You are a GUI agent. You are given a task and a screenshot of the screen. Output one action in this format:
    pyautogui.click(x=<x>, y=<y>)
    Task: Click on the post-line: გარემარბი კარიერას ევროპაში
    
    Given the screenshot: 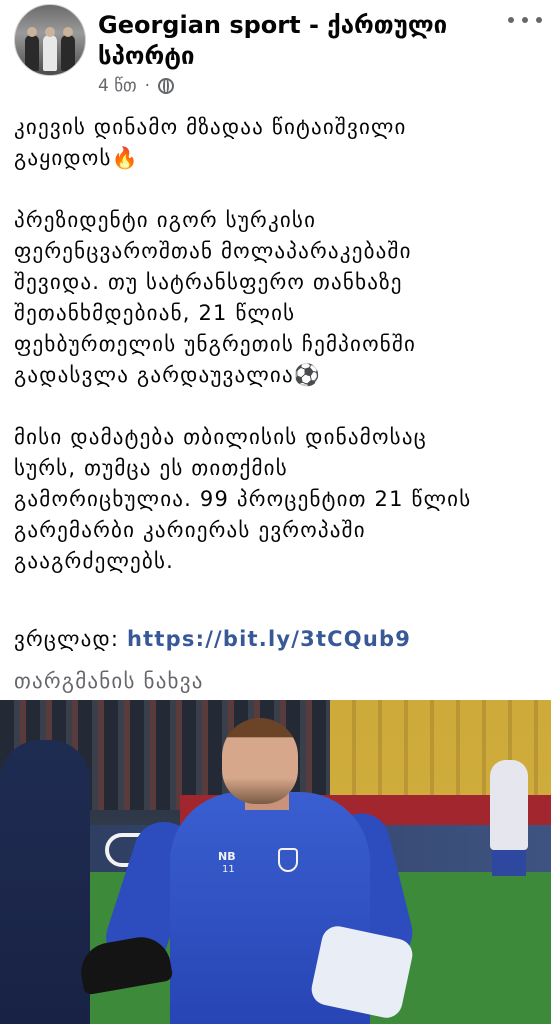 What is the action you would take?
    pyautogui.click(x=190, y=530)
    